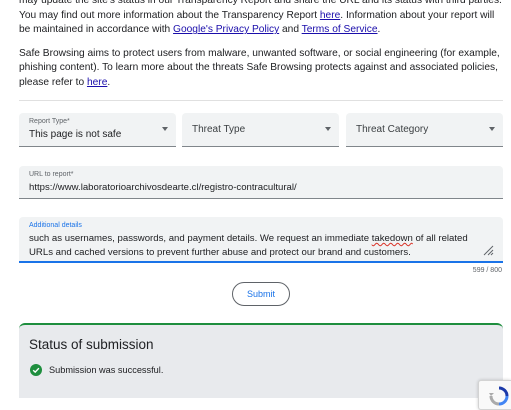 The image size is (511, 410). What do you see at coordinates (487, 270) in the screenshot?
I see `character-counter: 599 / 800` at bounding box center [487, 270].